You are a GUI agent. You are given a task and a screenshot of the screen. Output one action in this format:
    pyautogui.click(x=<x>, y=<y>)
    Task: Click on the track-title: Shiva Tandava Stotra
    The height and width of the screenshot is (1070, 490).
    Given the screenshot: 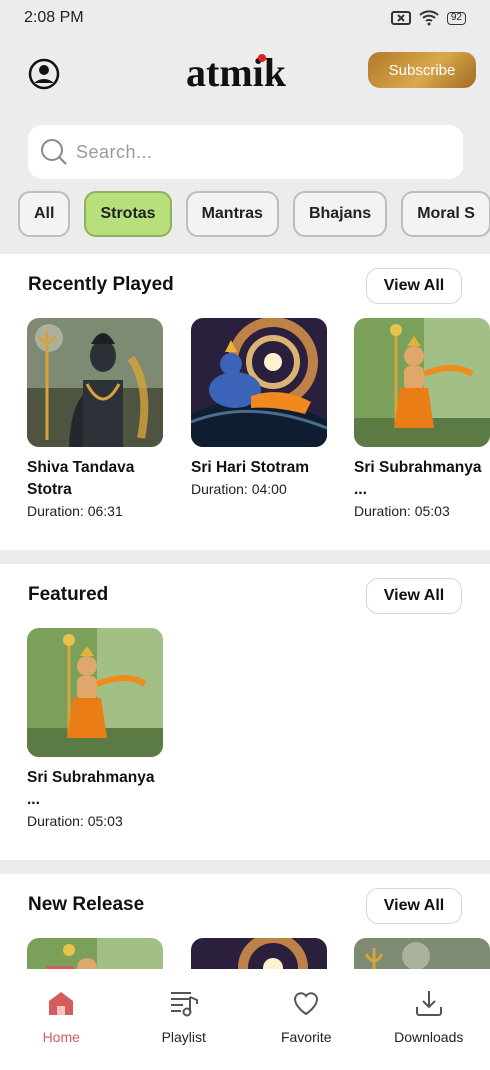 What is the action you would take?
    pyautogui.click(x=81, y=478)
    